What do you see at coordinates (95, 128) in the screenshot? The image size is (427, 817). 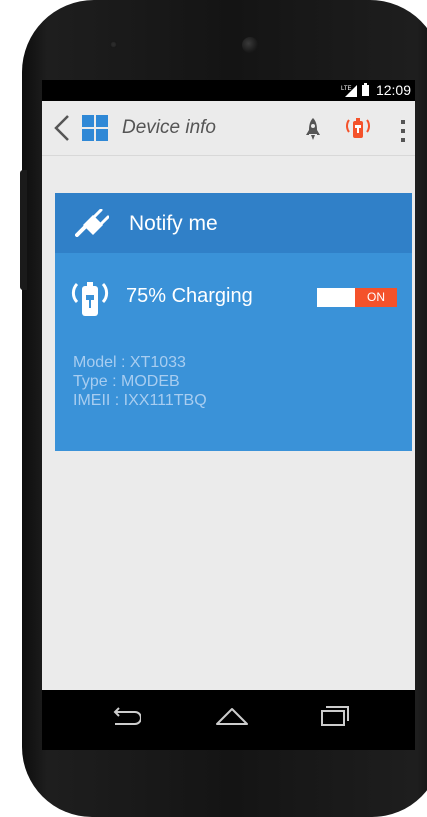 I see `apps-grid-icon` at bounding box center [95, 128].